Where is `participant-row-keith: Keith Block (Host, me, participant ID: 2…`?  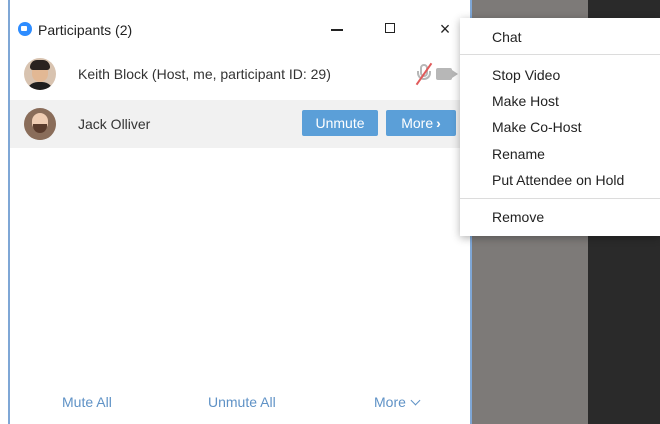 participant-row-keith: Keith Block (Host, me, participant ID: 2… is located at coordinates (240, 74).